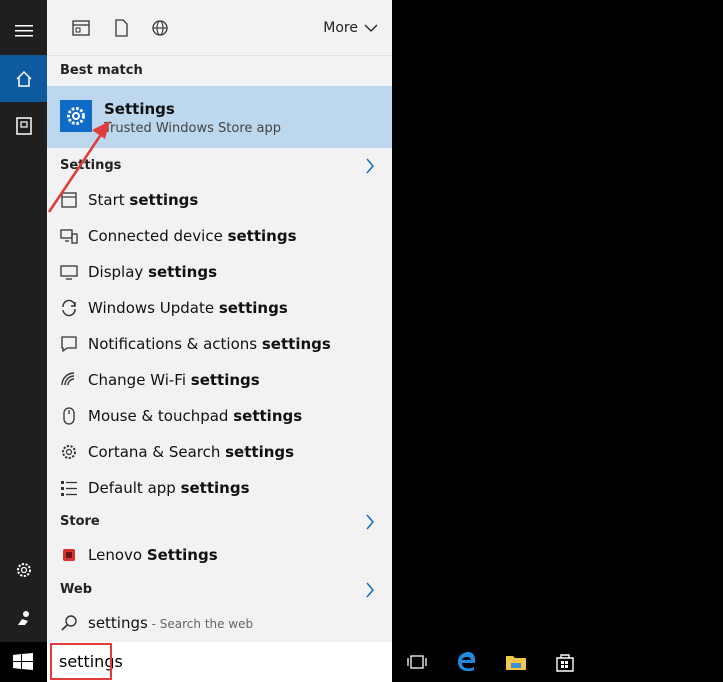  What do you see at coordinates (109, 200) in the screenshot?
I see `result-prefix: Start` at bounding box center [109, 200].